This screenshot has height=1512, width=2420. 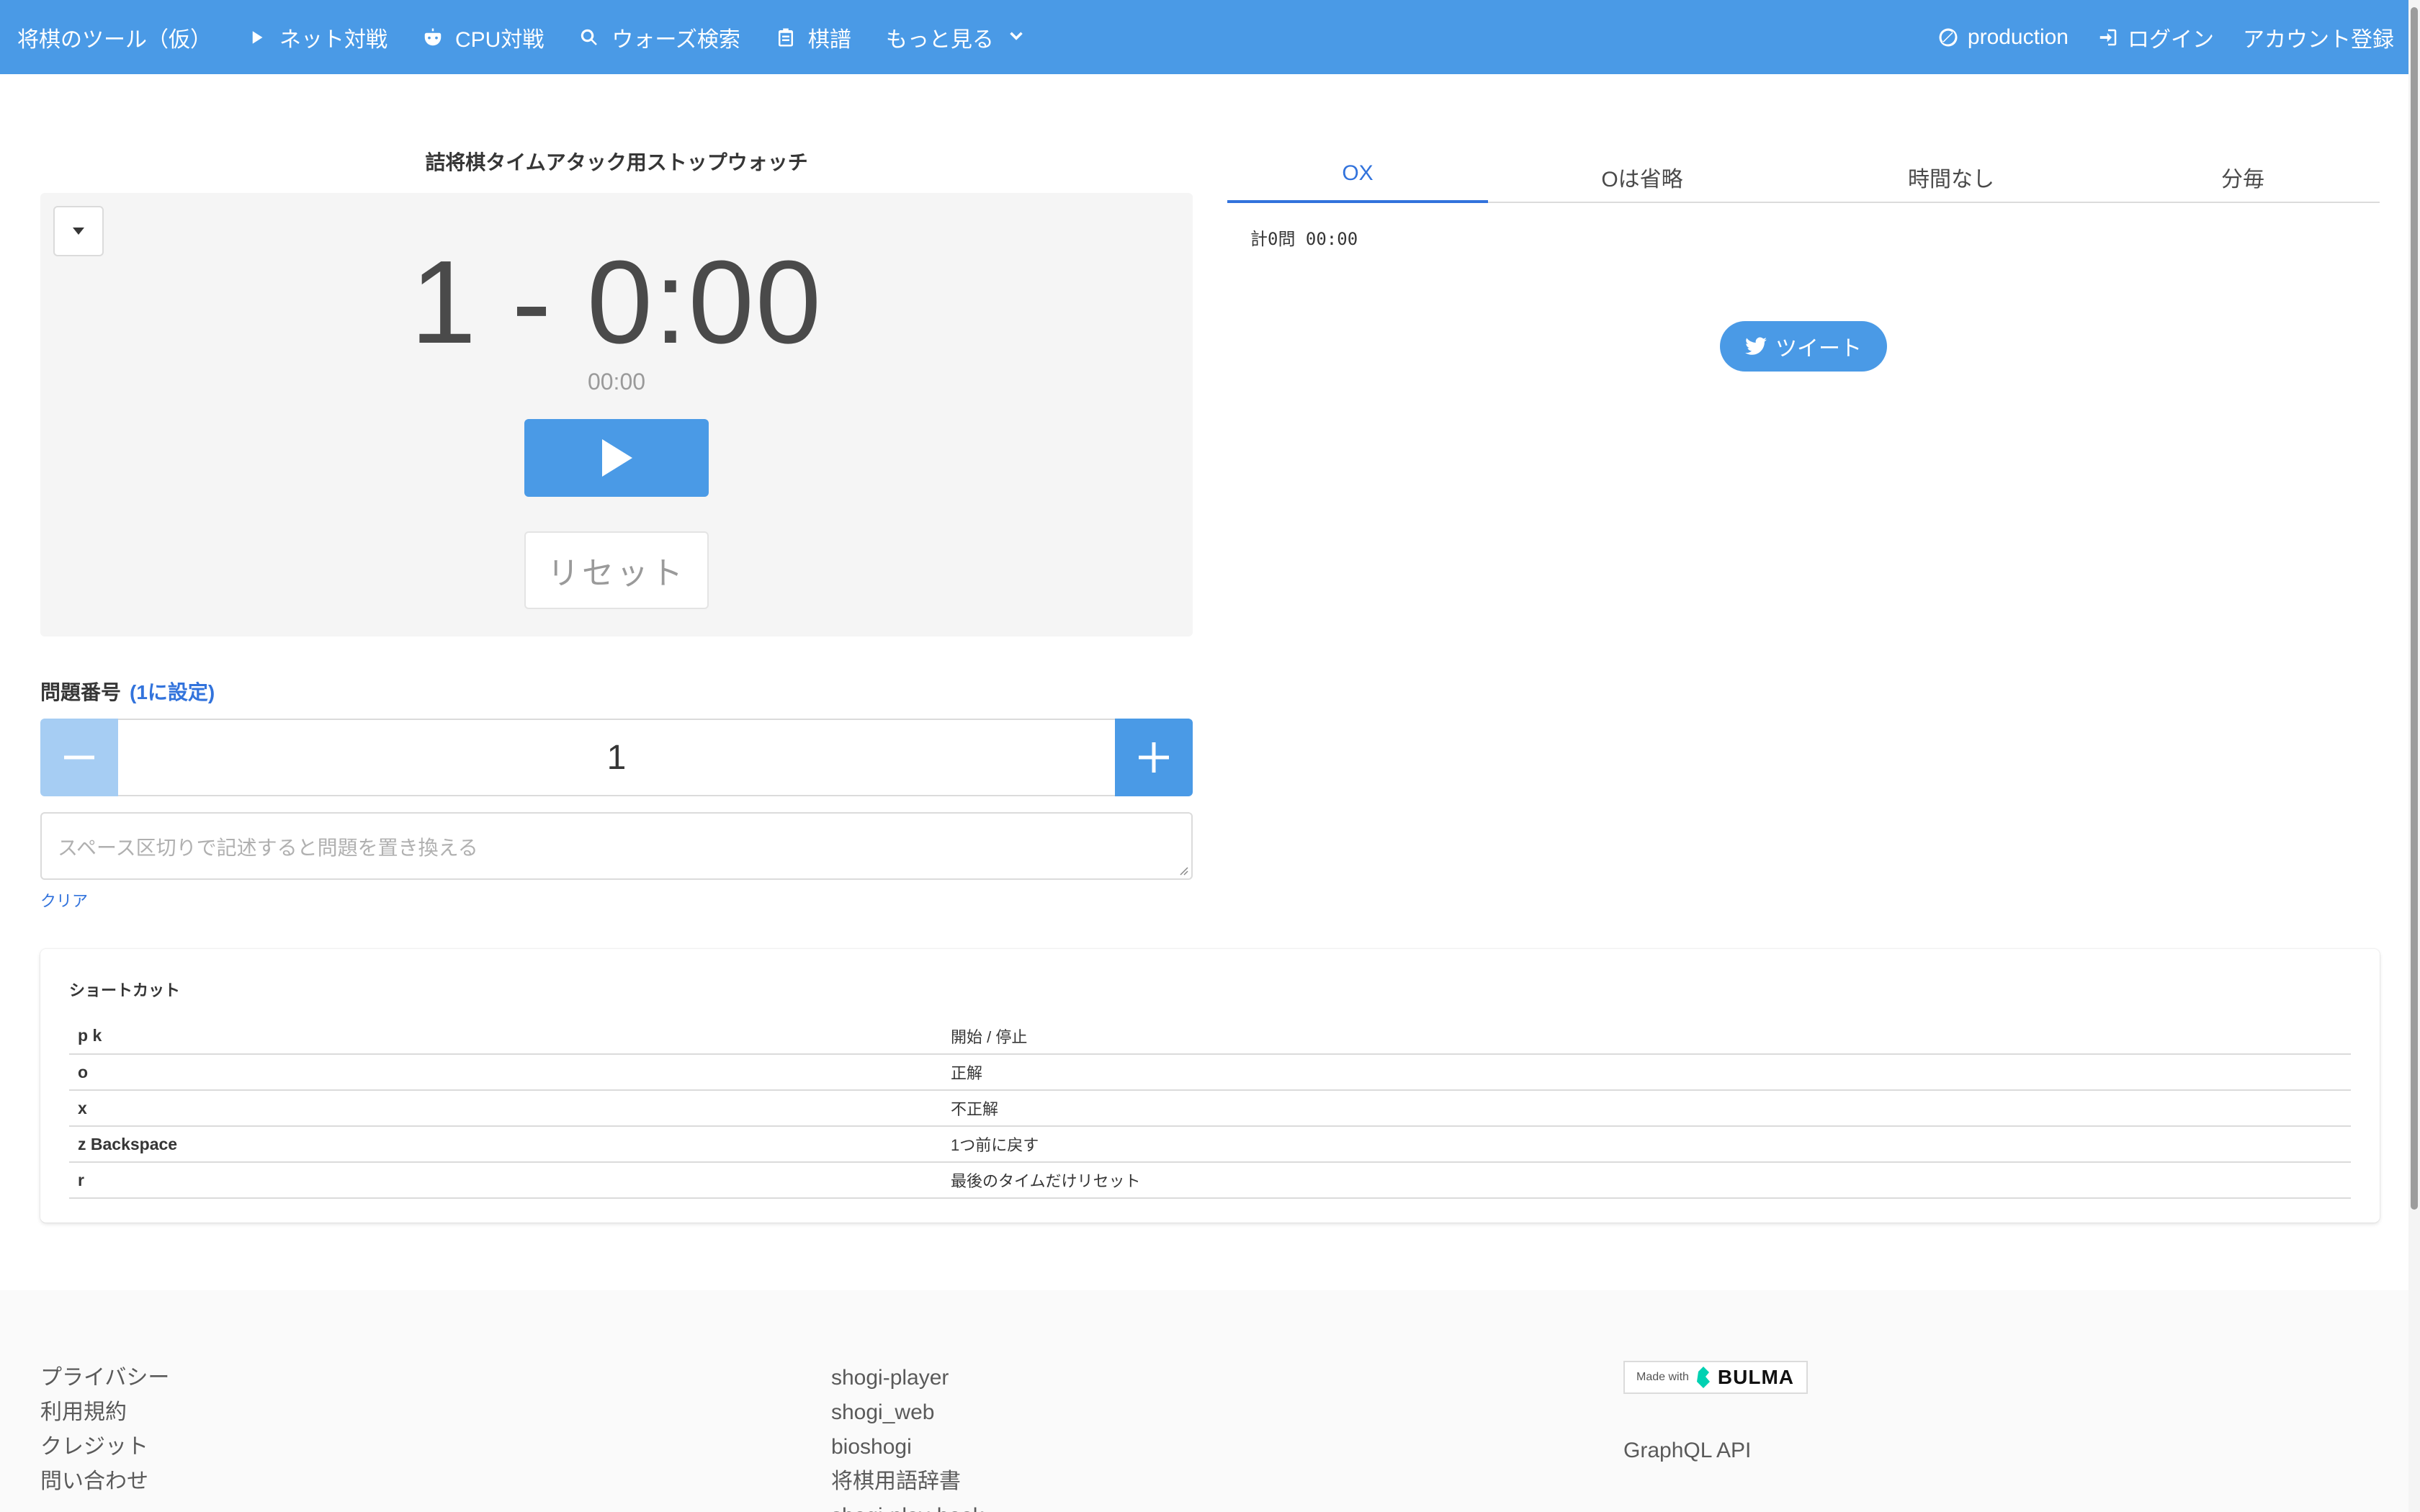 I want to click on clipboard-icon, so click(x=785, y=37).